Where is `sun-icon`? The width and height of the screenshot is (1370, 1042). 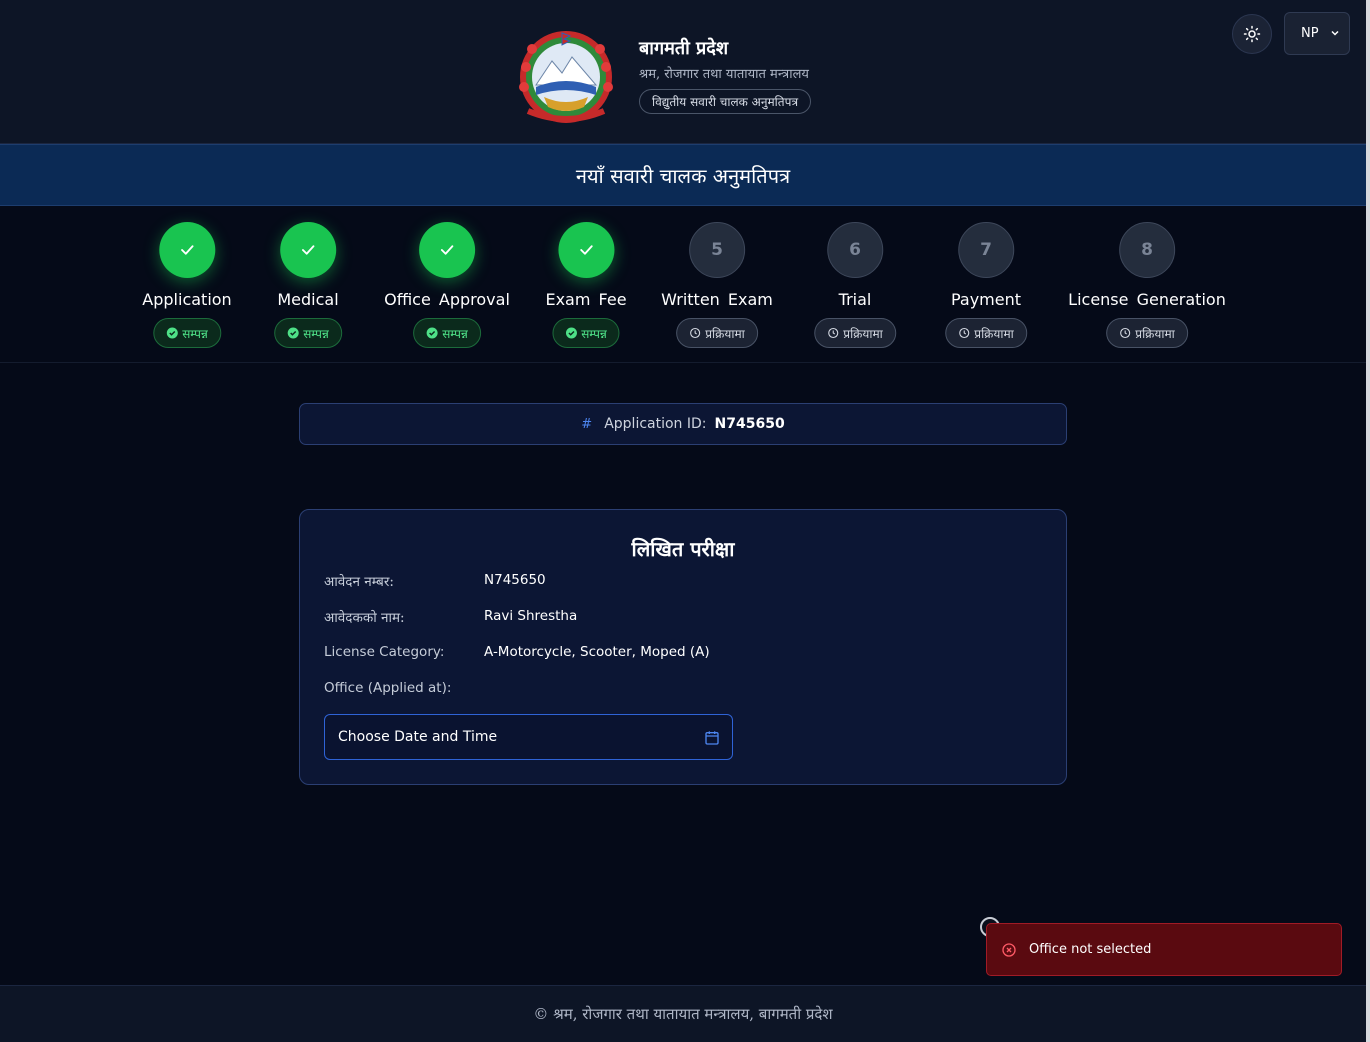 sun-icon is located at coordinates (1252, 34).